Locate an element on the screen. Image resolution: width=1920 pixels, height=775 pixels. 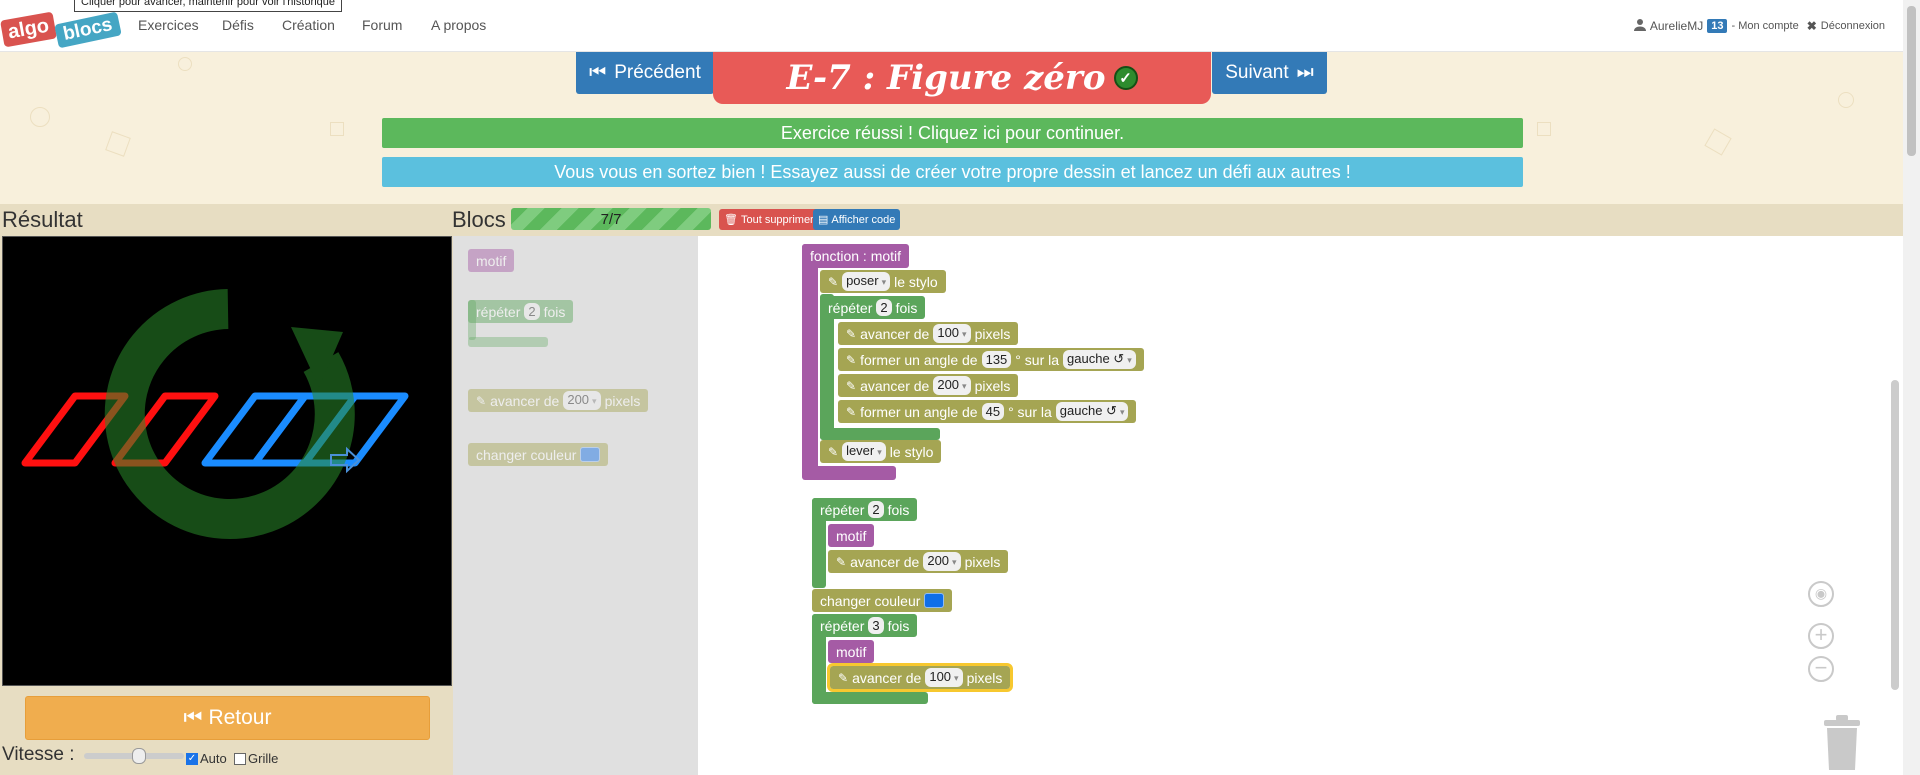
auto-checkbox: ✓ Auto is located at coordinates (206, 758).